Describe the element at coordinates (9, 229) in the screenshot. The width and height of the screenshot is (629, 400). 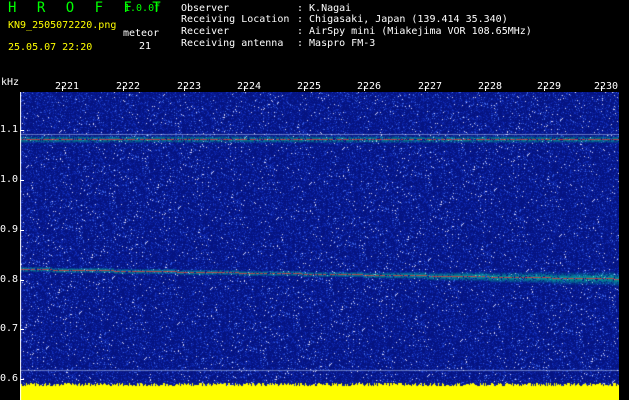
I see `y-tick-label: 0.9` at that location.